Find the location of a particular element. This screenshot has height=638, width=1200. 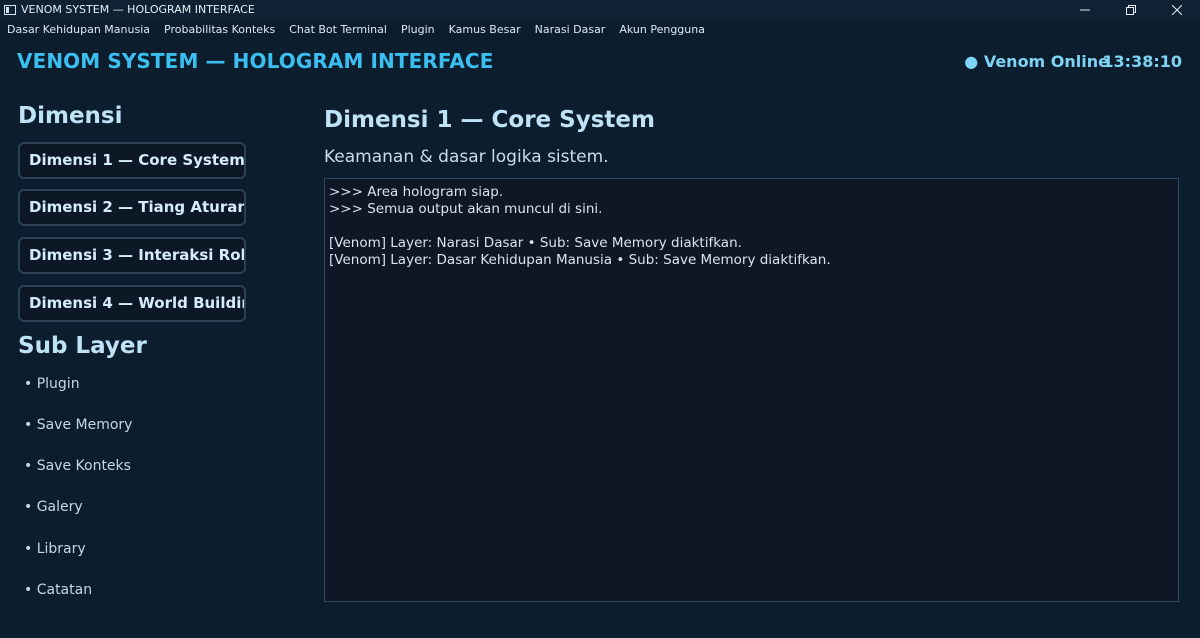

main-subtitle: Keamanan & dasar logika sistem. is located at coordinates (466, 157).